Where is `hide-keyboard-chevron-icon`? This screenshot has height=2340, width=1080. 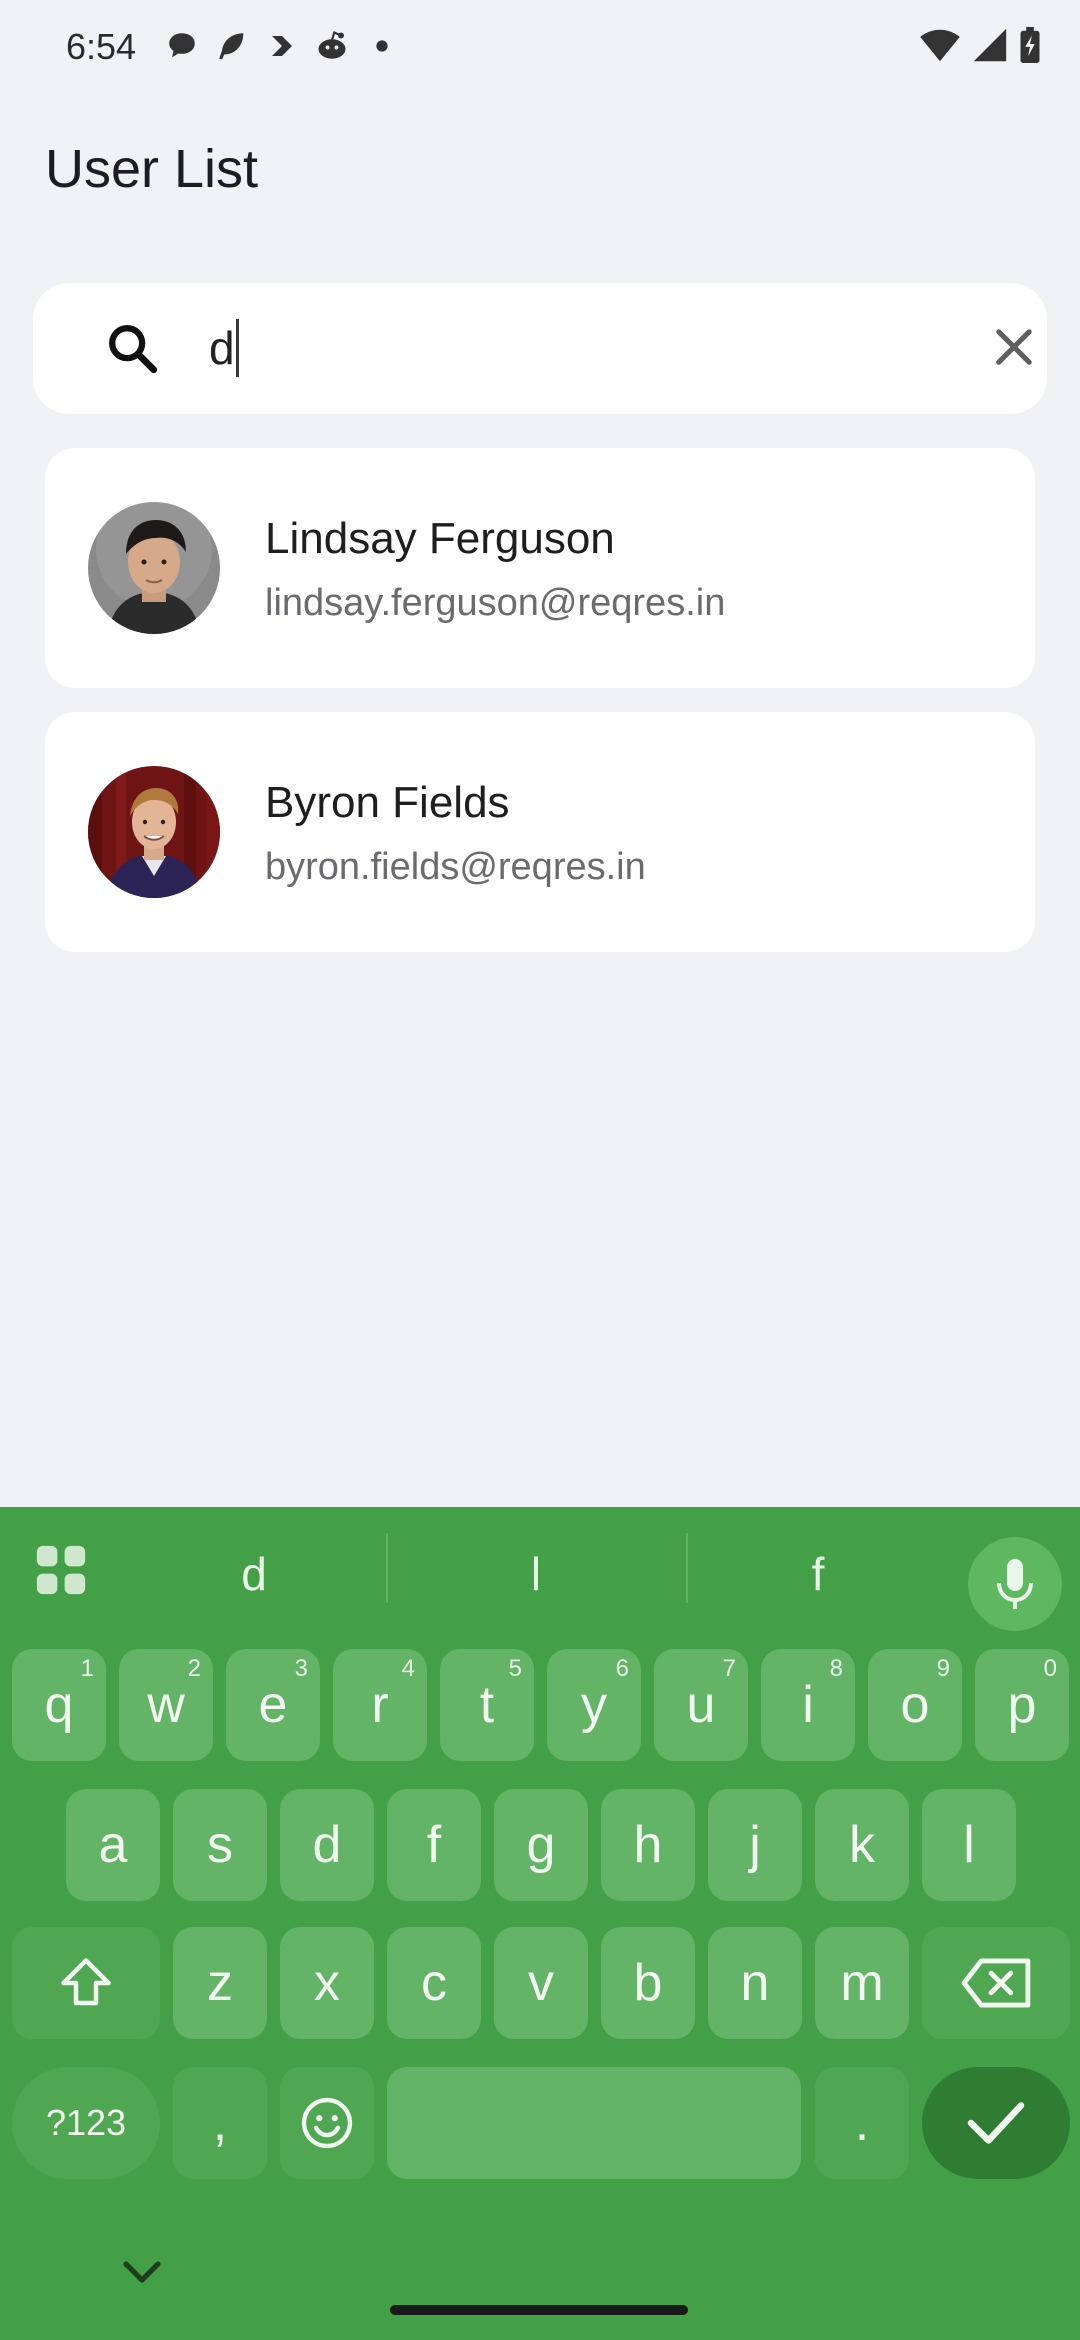
hide-keyboard-chevron-icon is located at coordinates (142, 2272).